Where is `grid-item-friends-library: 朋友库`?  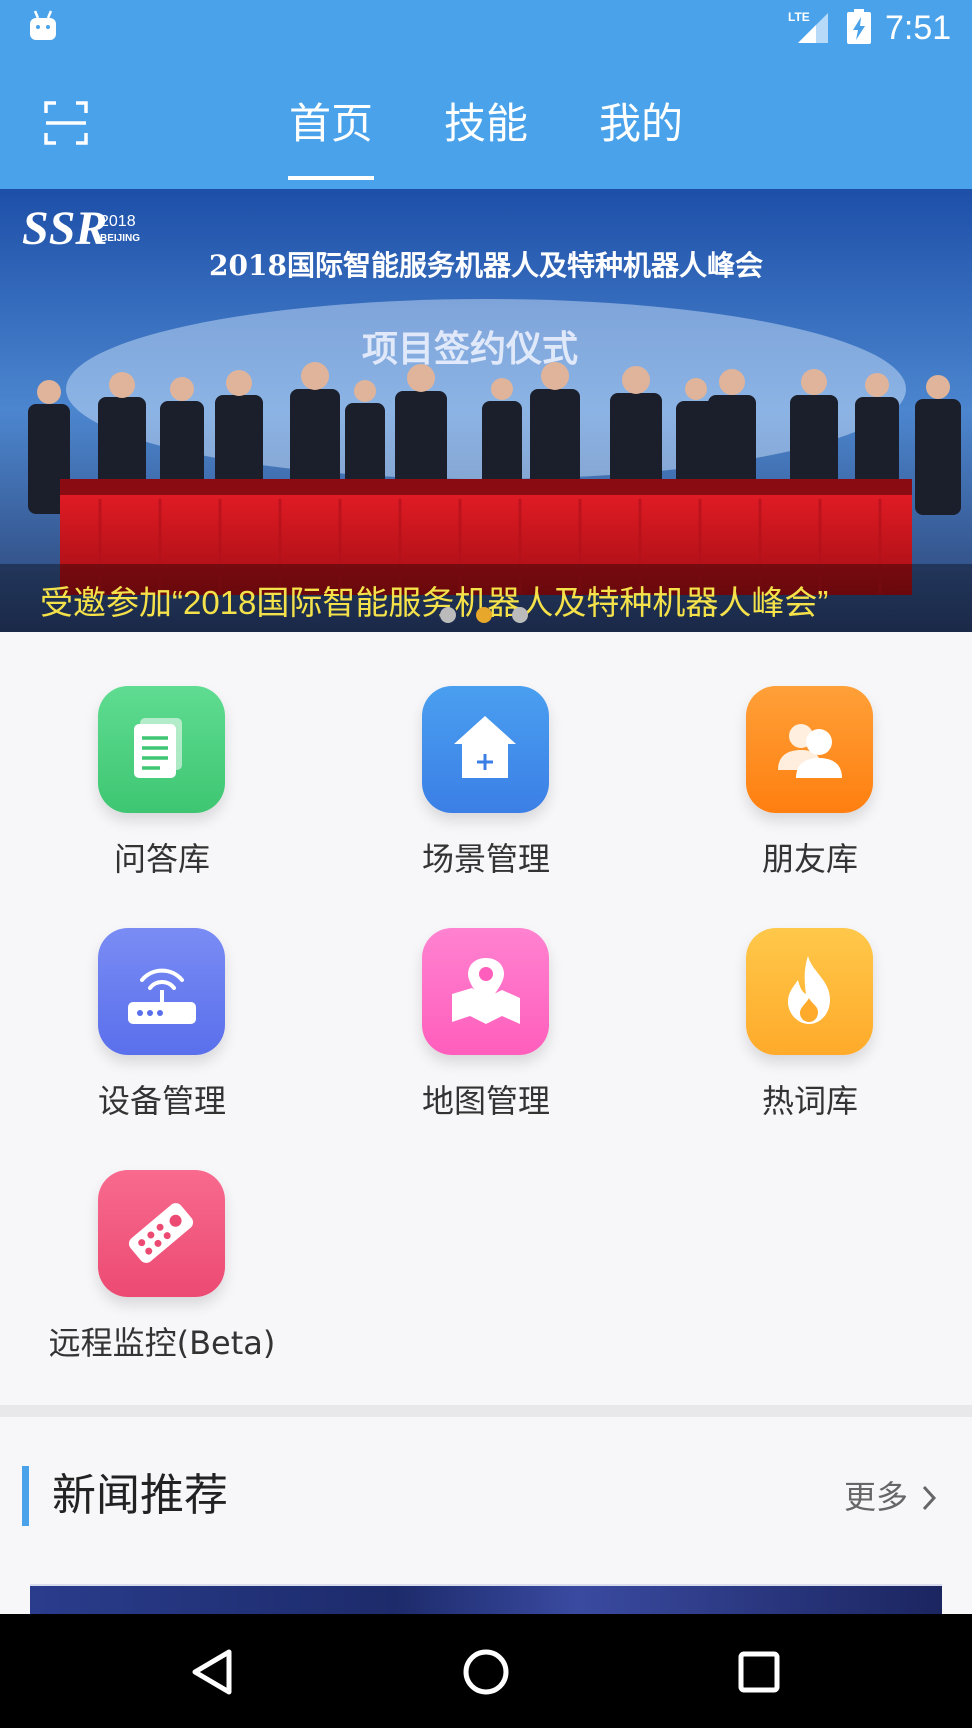
grid-item-friends-library: 朋友库 is located at coordinates (810, 786).